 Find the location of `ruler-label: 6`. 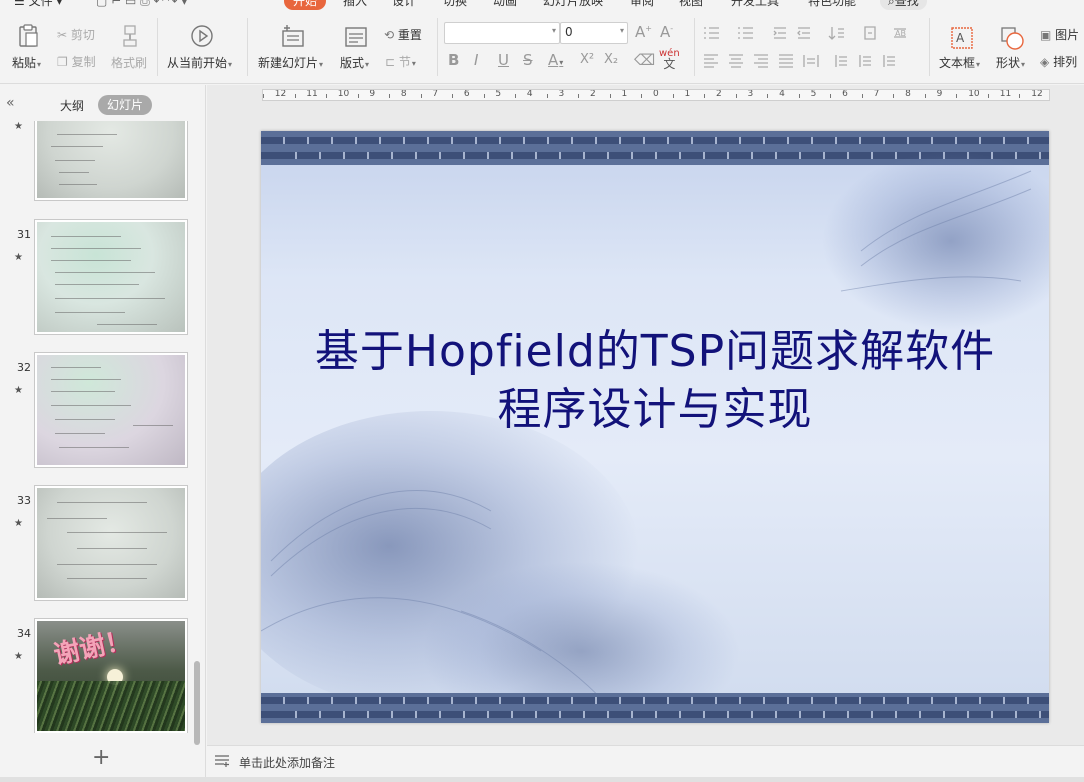

ruler-label: 6 is located at coordinates (466, 94).